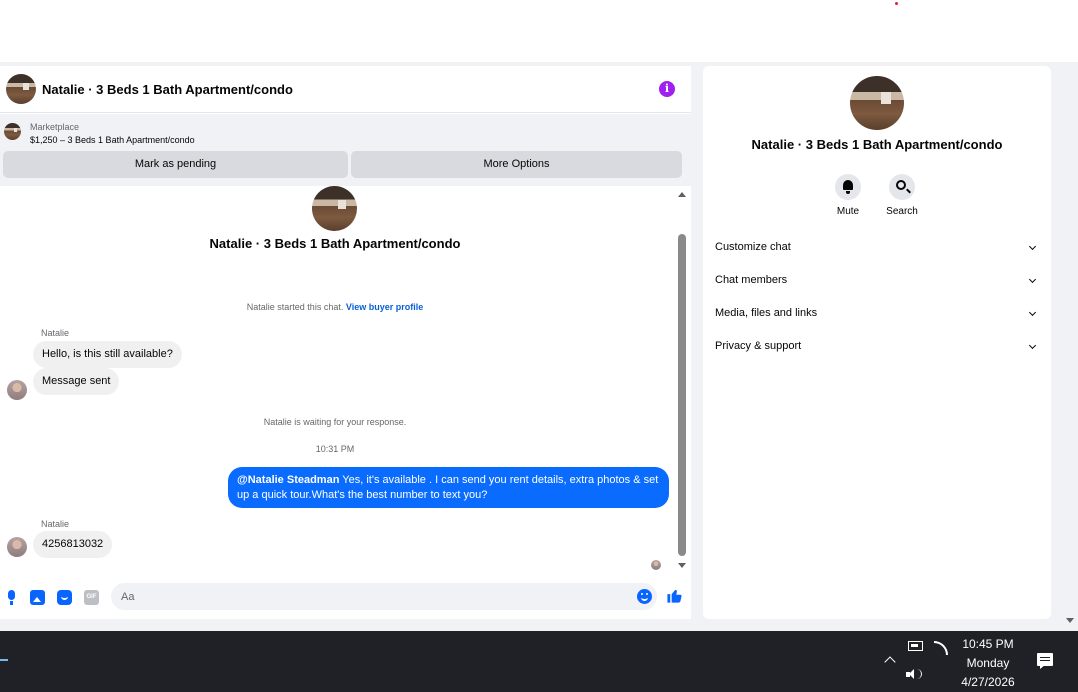 The height and width of the screenshot is (692, 1078). What do you see at coordinates (753, 247) in the screenshot?
I see `menu-row-label: Customize chat` at bounding box center [753, 247].